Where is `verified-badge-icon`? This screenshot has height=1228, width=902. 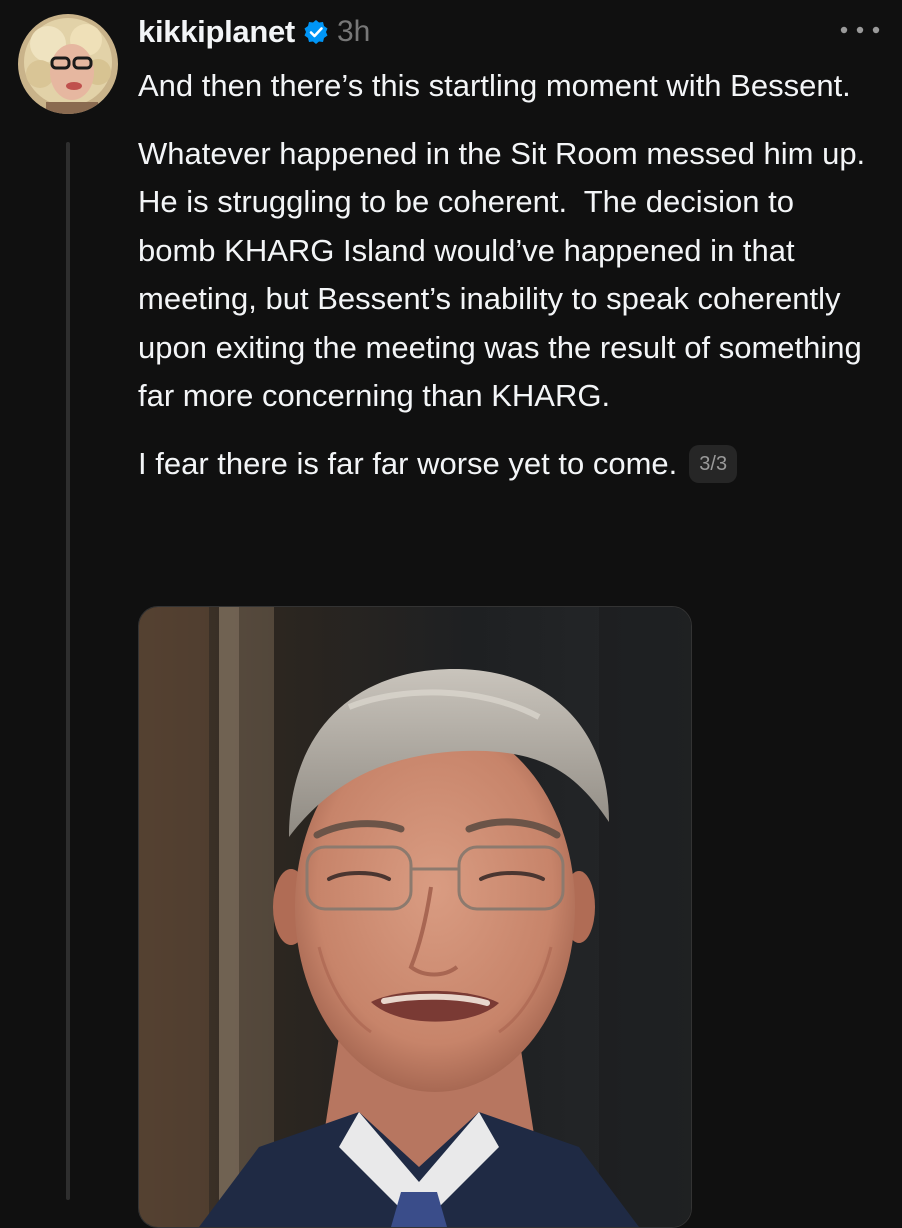
verified-badge-icon is located at coordinates (316, 32).